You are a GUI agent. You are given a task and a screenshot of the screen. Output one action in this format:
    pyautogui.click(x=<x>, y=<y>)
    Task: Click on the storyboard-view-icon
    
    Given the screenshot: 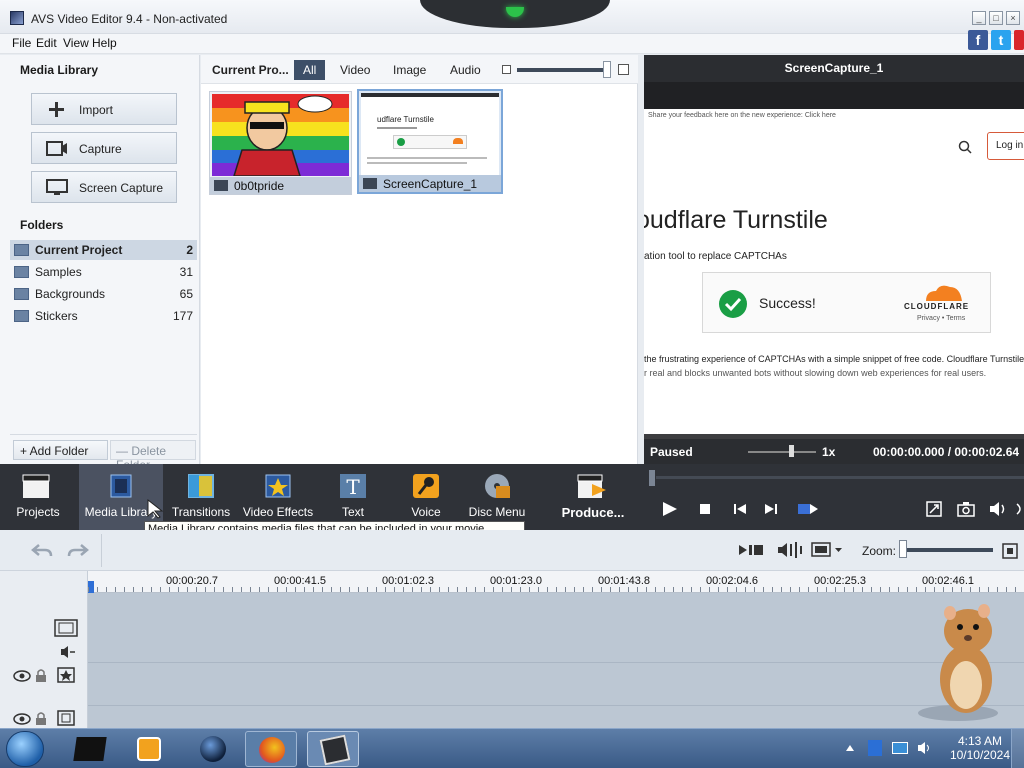 What is the action you would take?
    pyautogui.click(x=827, y=550)
    